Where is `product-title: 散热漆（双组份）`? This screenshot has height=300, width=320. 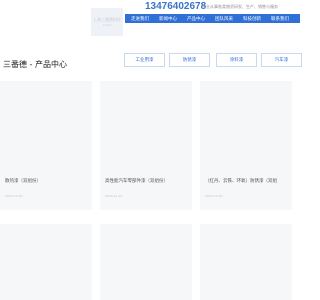 product-title: 散热漆（双组份） is located at coordinates (47, 181).